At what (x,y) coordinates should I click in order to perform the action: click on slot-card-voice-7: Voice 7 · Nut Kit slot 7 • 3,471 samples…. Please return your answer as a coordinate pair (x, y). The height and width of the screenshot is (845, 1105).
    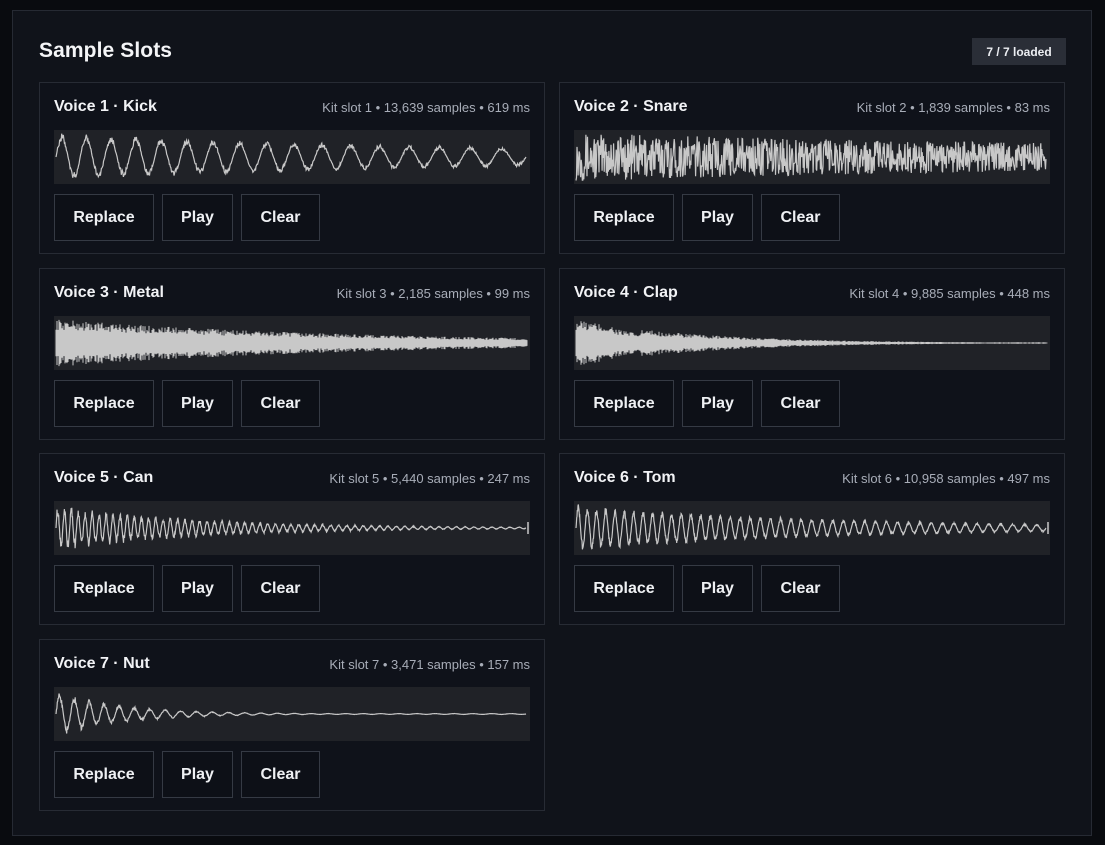
    Looking at the image, I should click on (292, 725).